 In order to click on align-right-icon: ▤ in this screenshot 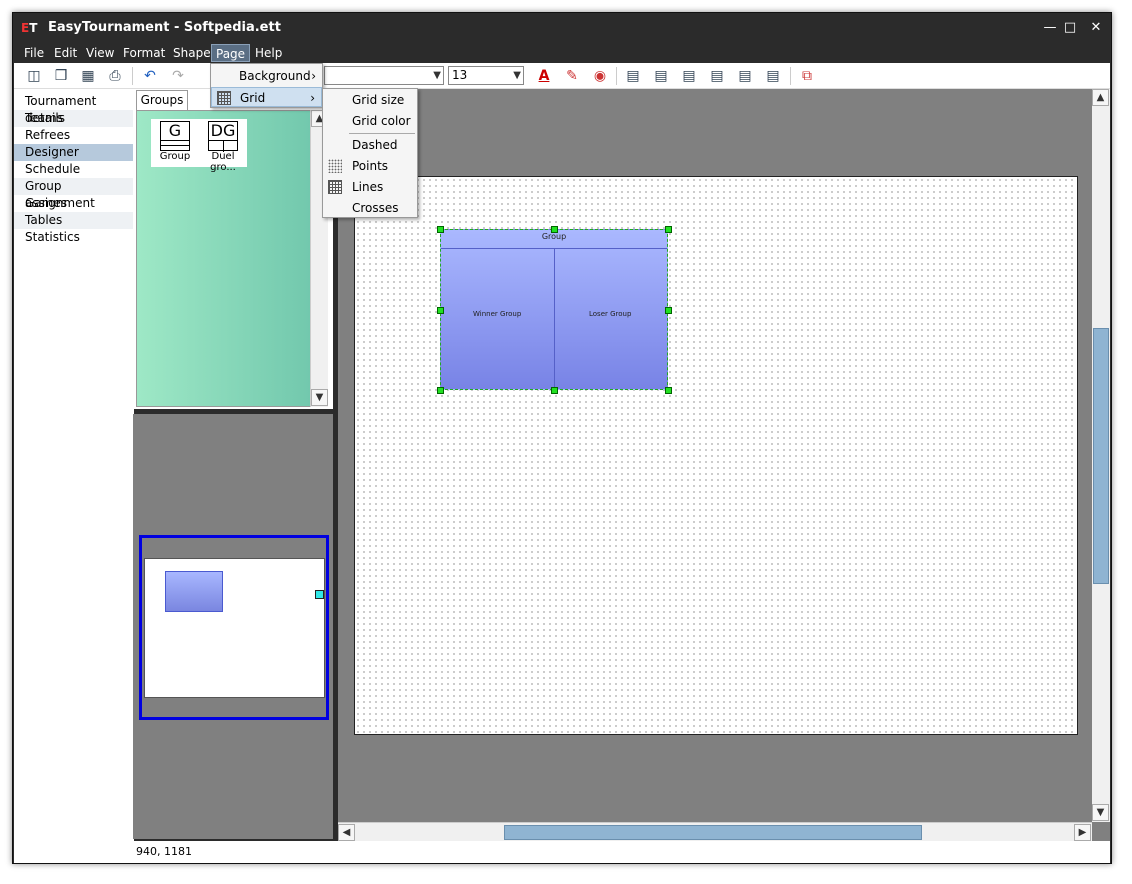, I will do `click(689, 76)`.